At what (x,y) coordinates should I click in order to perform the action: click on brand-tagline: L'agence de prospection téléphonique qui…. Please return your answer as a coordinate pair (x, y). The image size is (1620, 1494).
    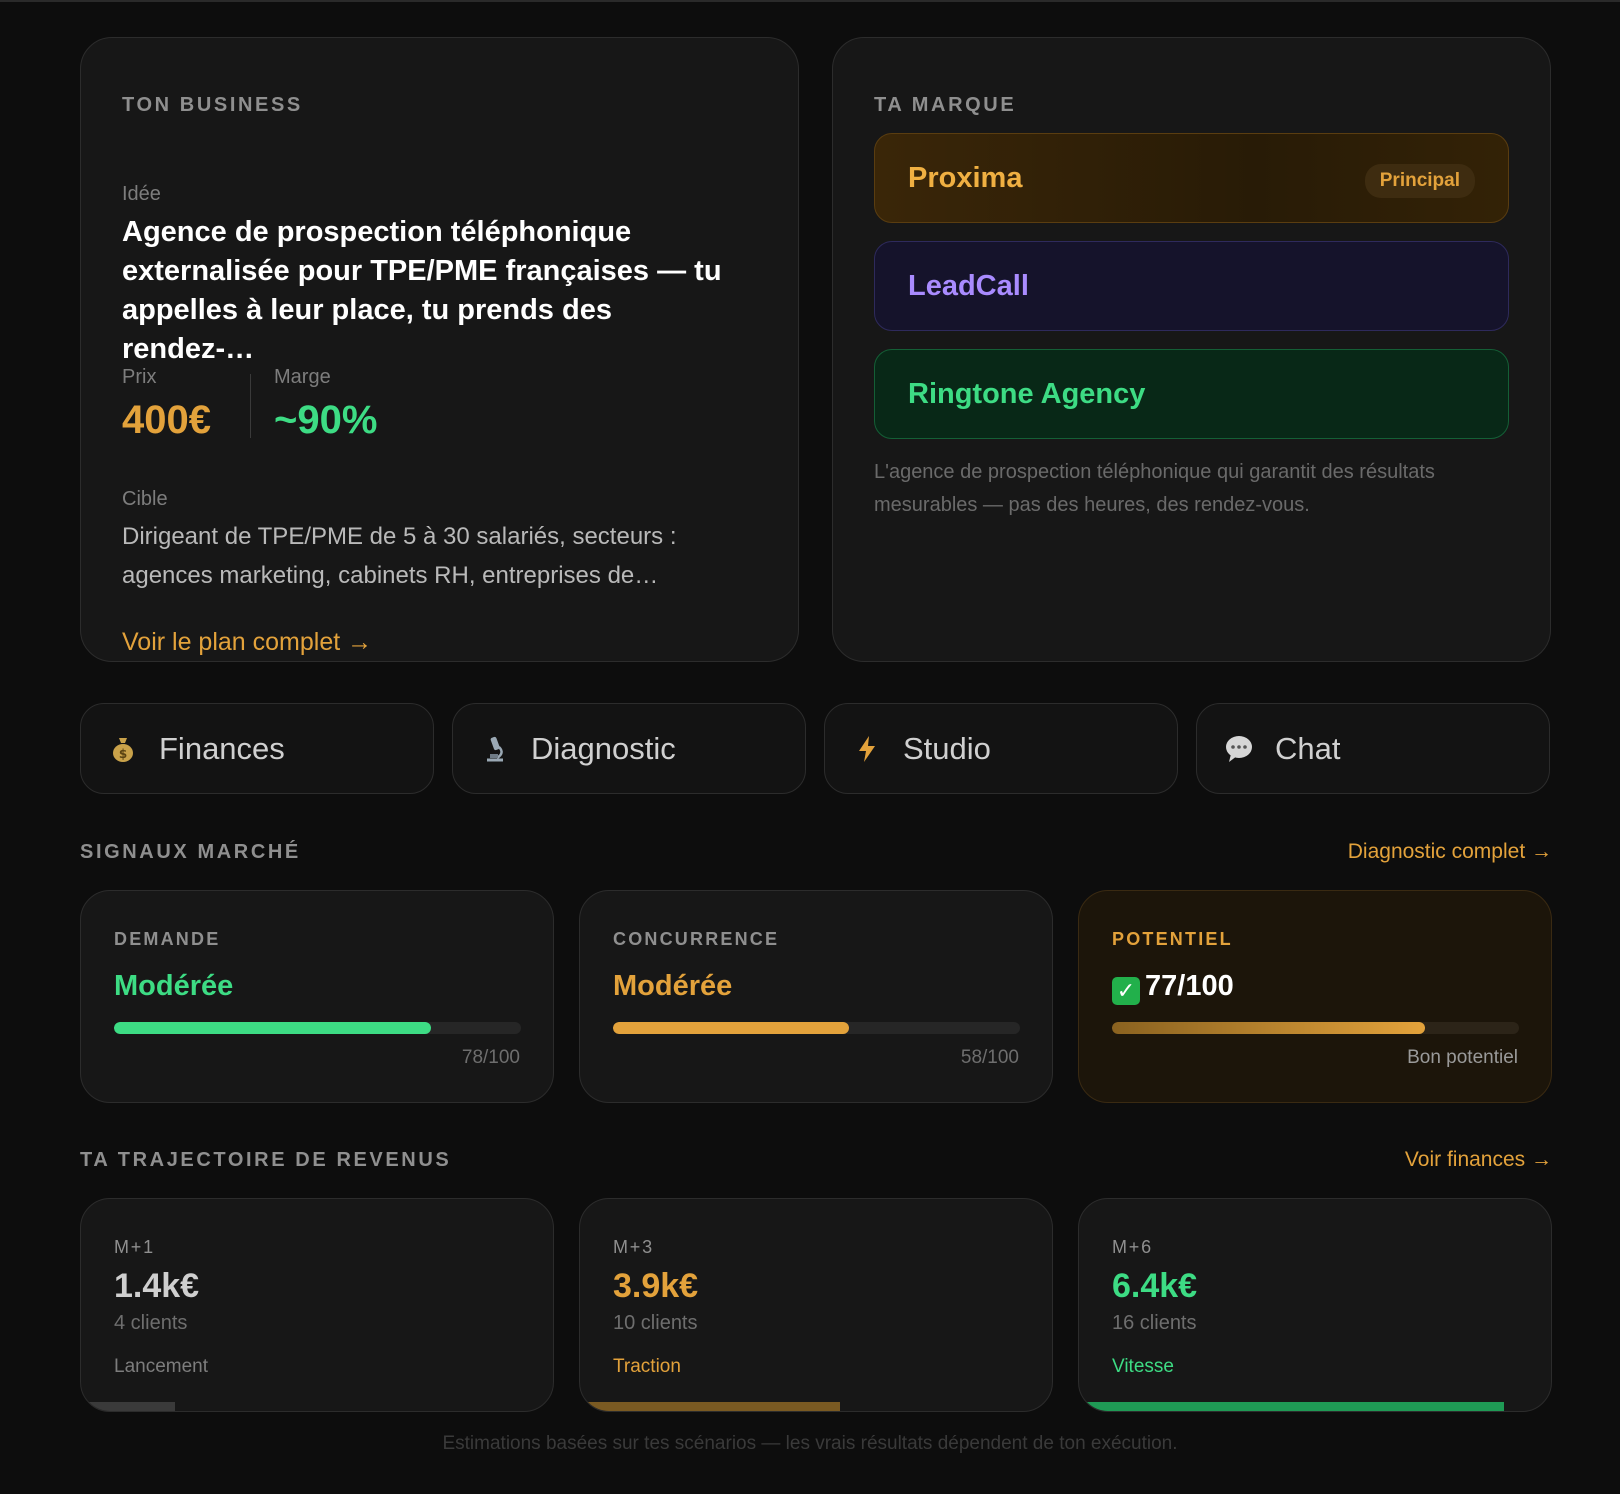
    Looking at the image, I should click on (1154, 488).